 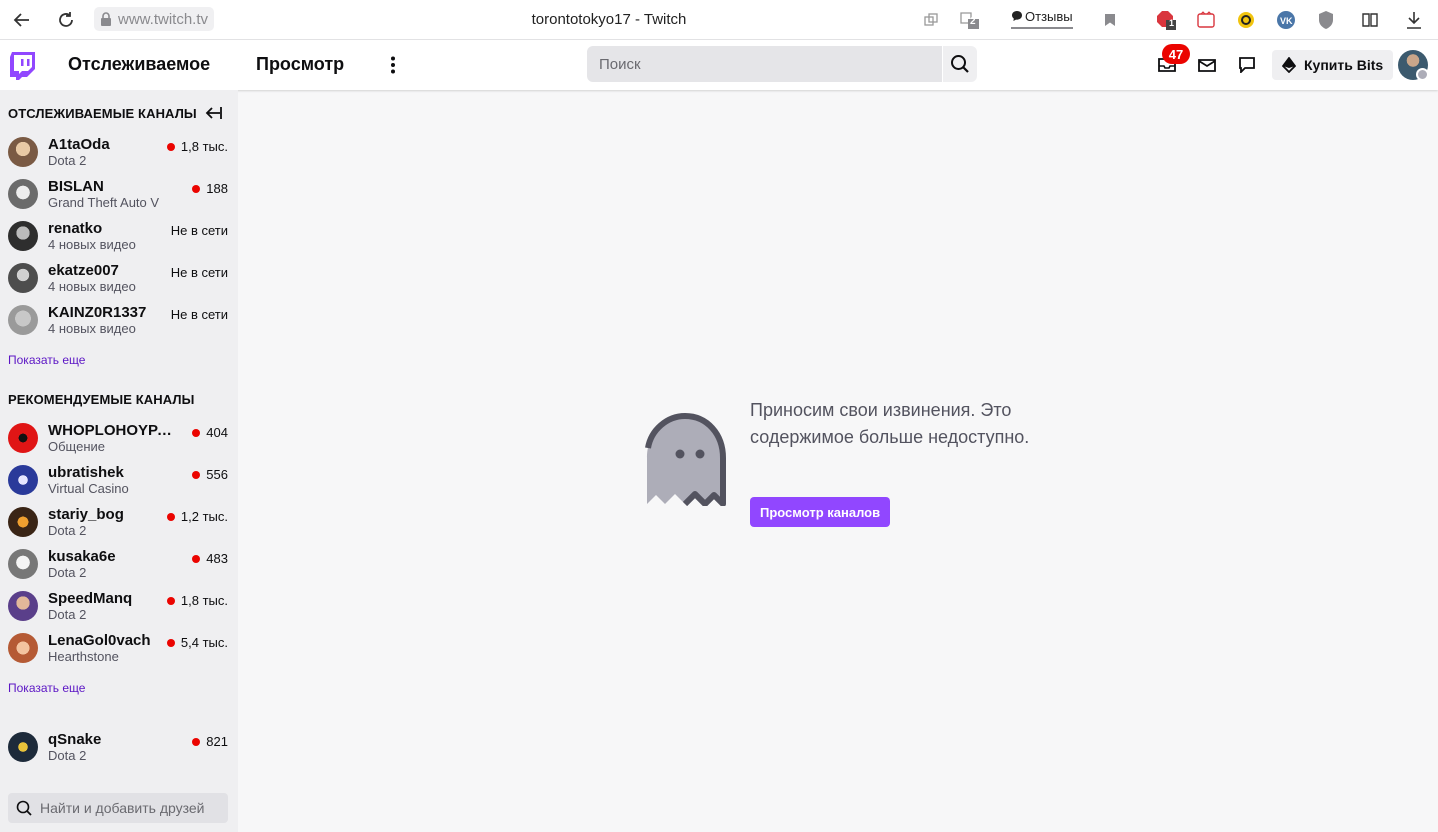 What do you see at coordinates (139, 64) in the screenshot?
I see `nav-following: Отслеживаемое` at bounding box center [139, 64].